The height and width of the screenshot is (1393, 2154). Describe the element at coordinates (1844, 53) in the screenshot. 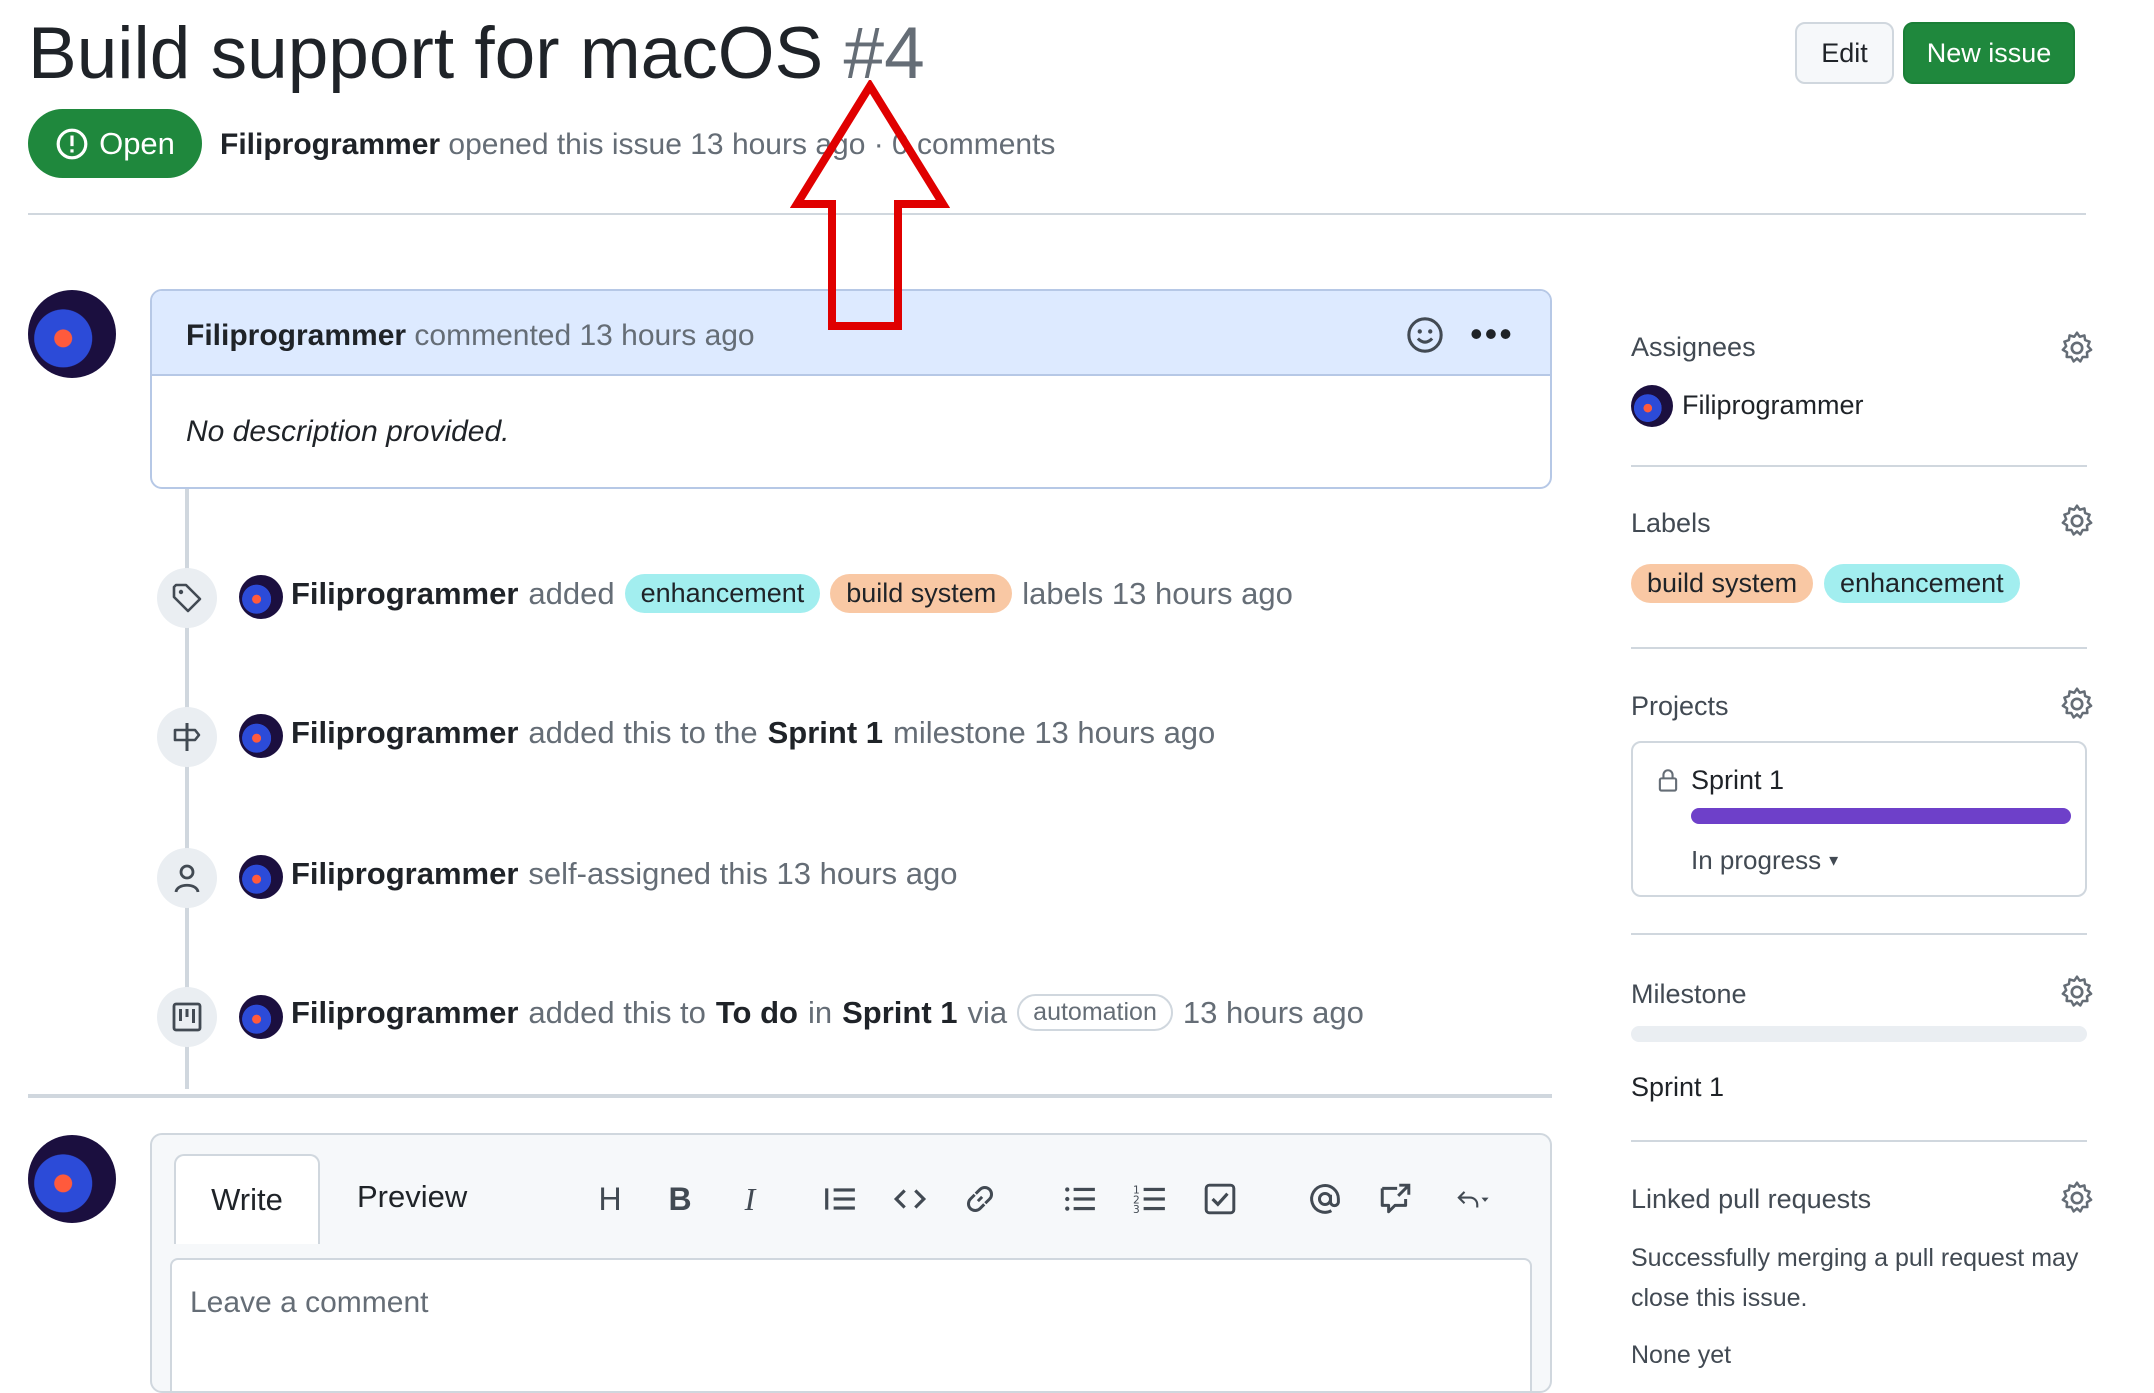

I see `edit-button: Edit` at that location.